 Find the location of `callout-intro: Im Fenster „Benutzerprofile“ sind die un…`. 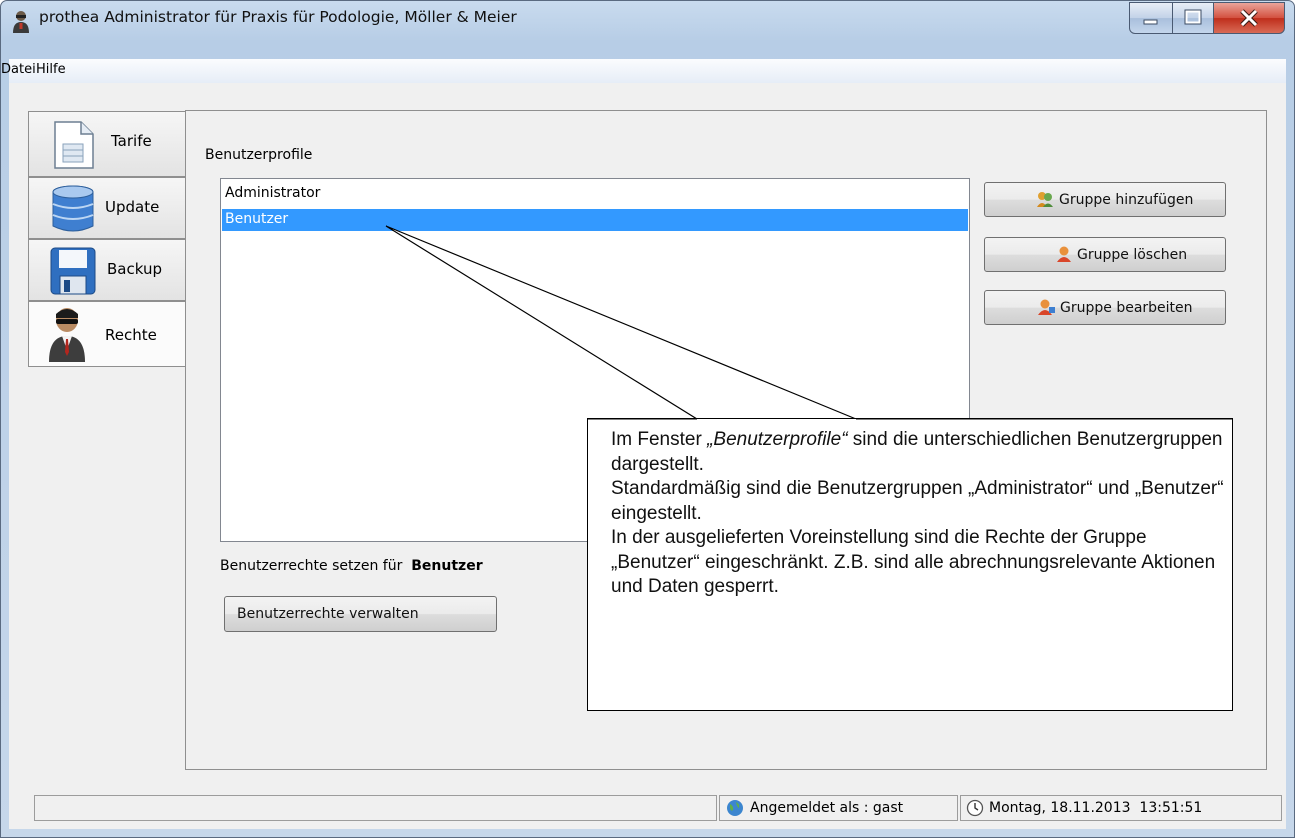

callout-intro: Im Fenster „Benutzerprofile“ sind die un… is located at coordinates (921, 452).